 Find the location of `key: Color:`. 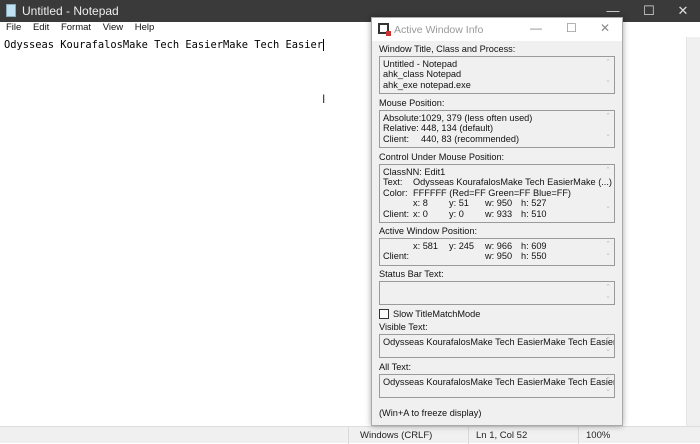

key: Color: is located at coordinates (395, 192).